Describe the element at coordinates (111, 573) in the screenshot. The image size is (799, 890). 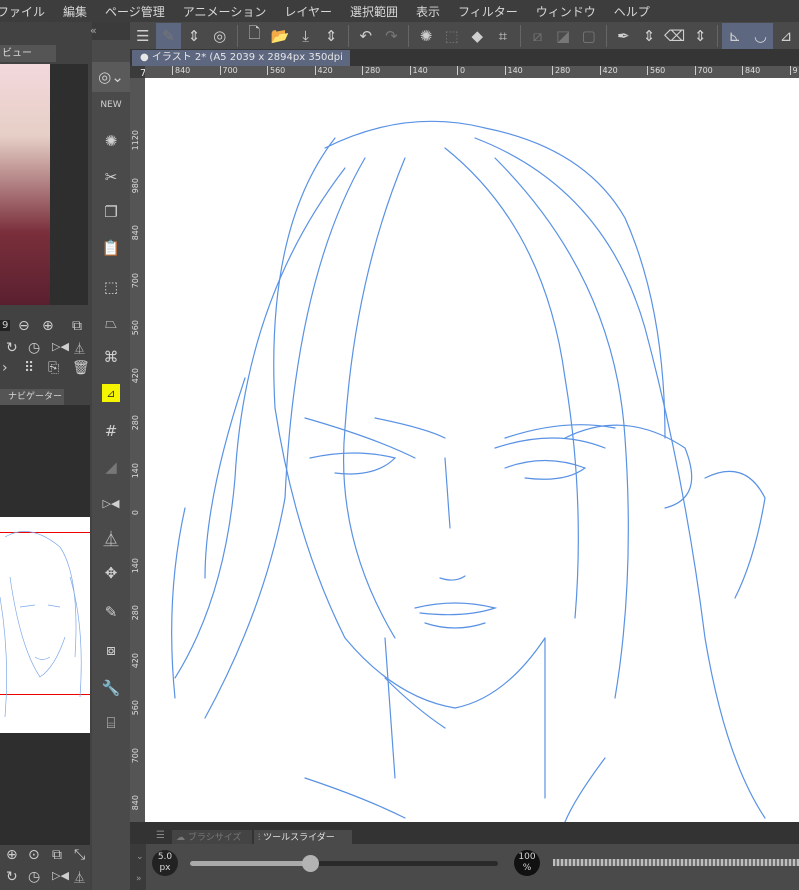
I see `move-rotate-icon: ✥` at that location.